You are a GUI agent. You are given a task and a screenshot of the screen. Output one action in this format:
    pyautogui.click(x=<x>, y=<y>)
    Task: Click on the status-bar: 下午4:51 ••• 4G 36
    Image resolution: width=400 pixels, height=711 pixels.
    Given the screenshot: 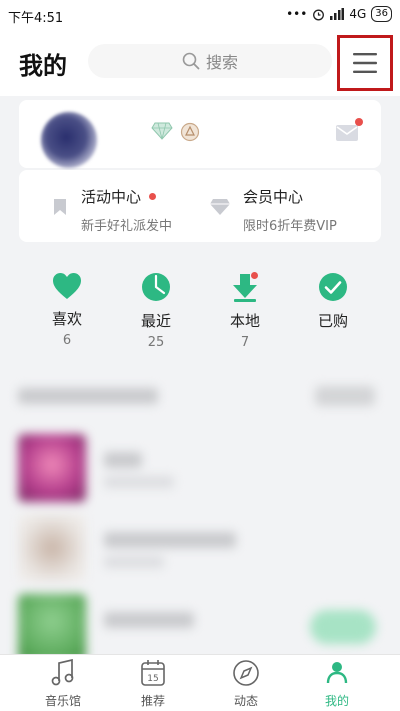 What is the action you would take?
    pyautogui.click(x=200, y=15)
    